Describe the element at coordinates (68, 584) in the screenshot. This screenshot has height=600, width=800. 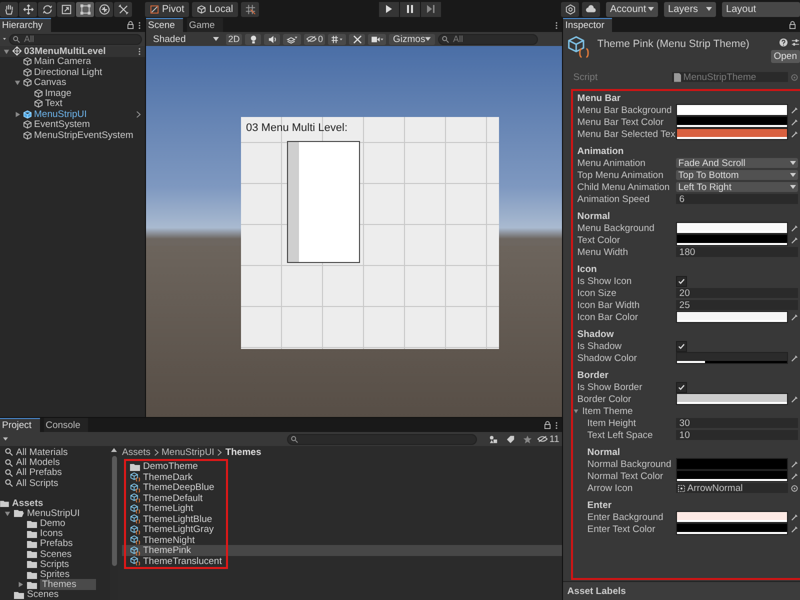
I see `folder-tree-item: Themes` at that location.